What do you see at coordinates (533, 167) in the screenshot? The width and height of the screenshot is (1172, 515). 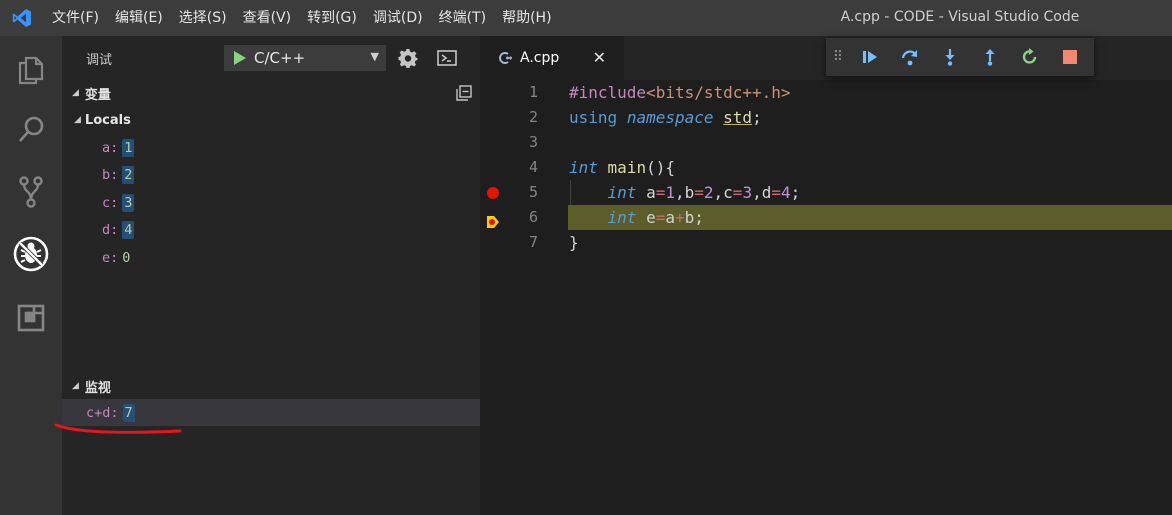 I see `line-number: 4` at bounding box center [533, 167].